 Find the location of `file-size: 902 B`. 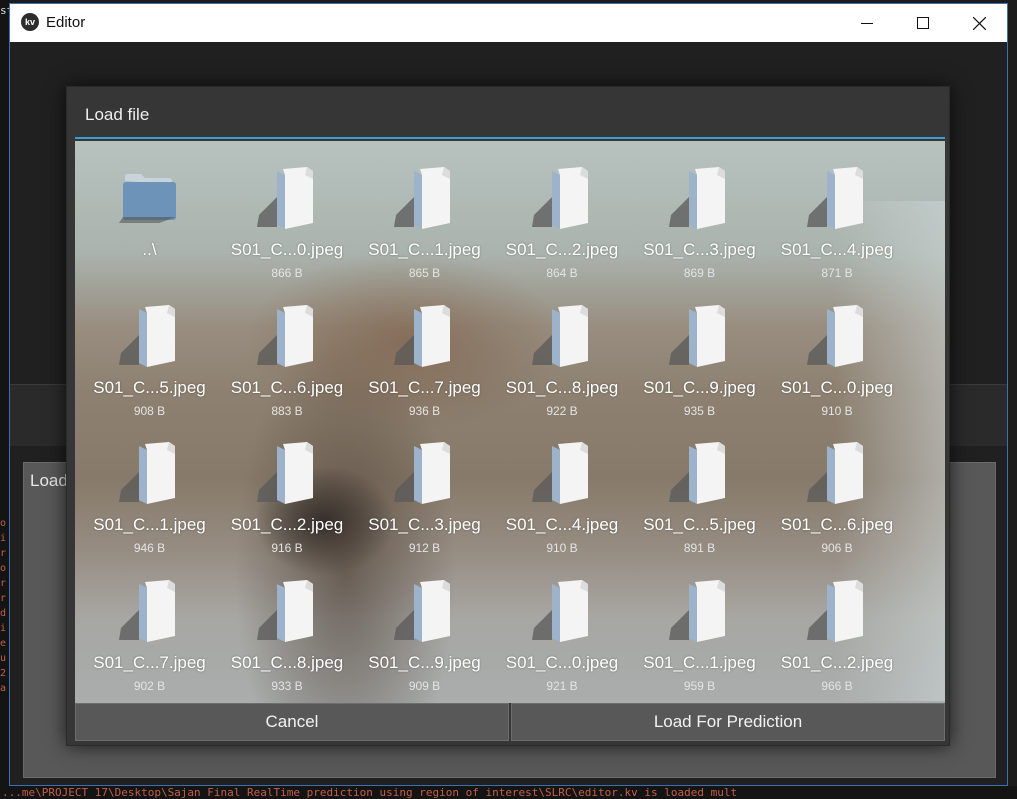

file-size: 902 B is located at coordinates (149, 685).